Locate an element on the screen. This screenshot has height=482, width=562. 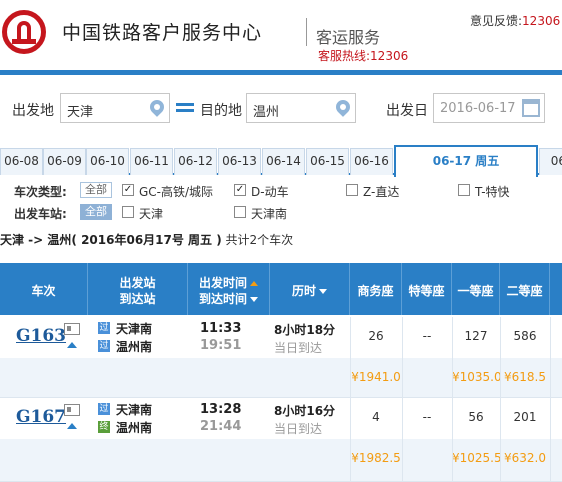
feedback-link: 意见反馈:12306 is located at coordinates (515, 20).